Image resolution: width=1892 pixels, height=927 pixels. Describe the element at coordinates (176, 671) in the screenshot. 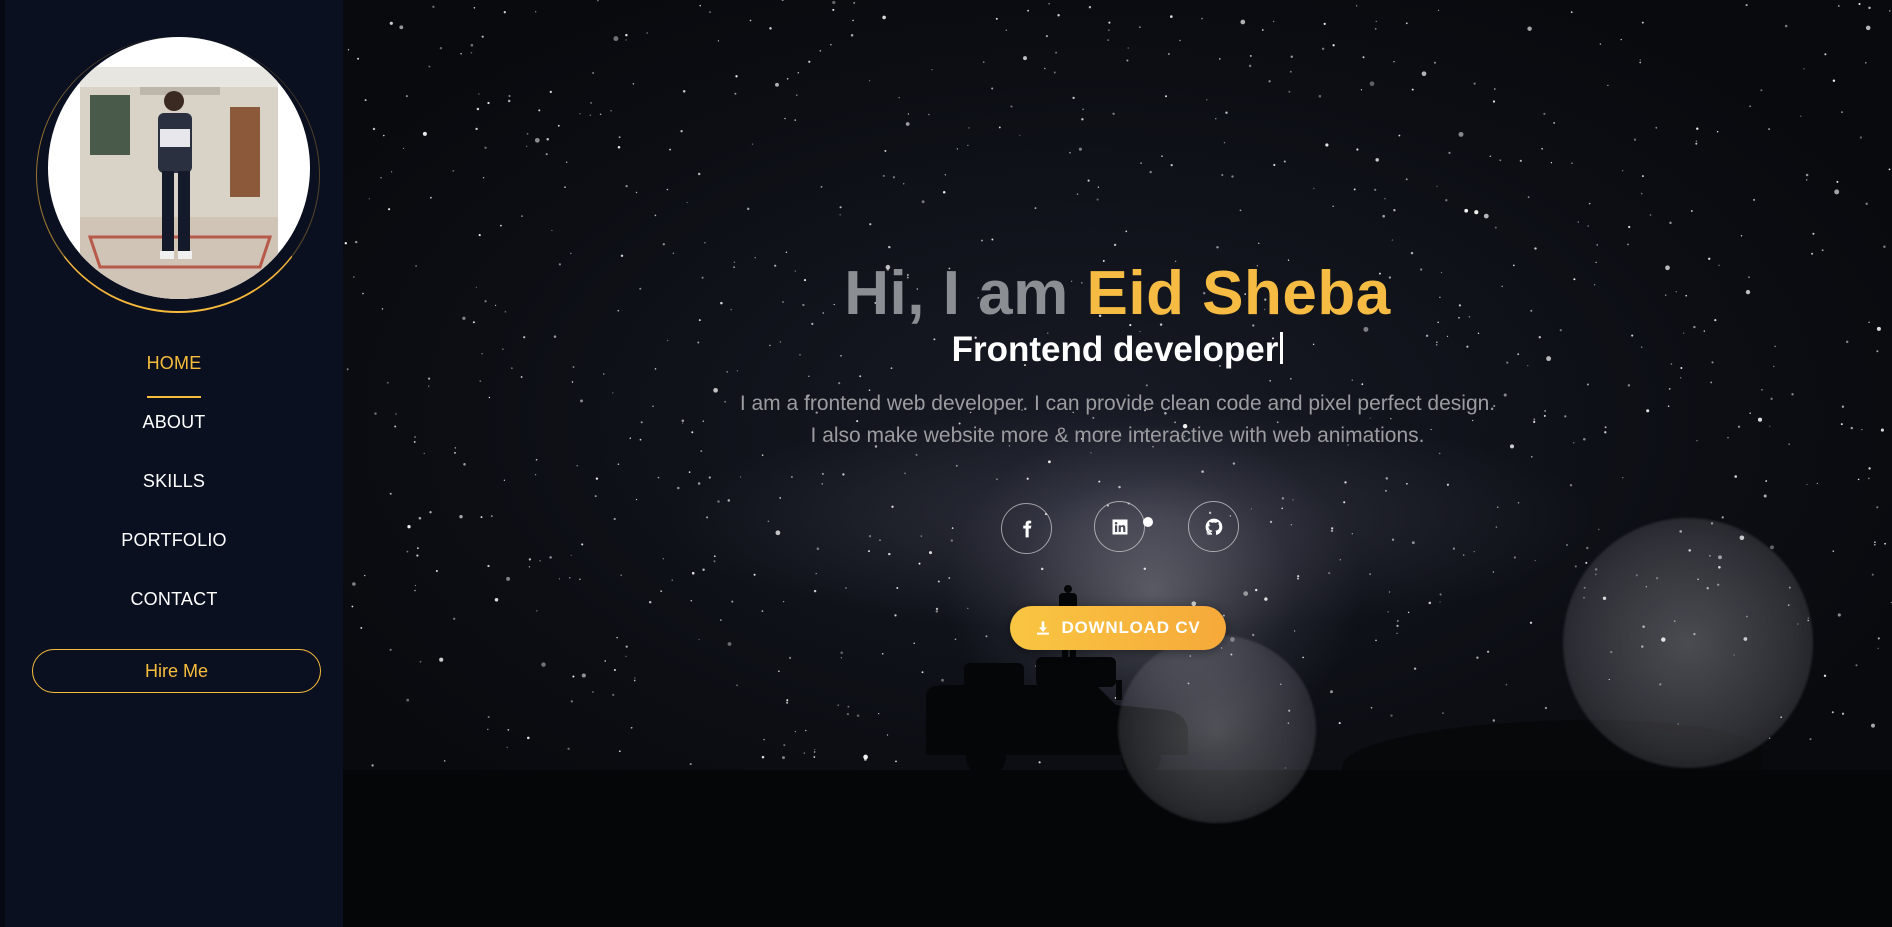

I see `hire-me-button: Hire Me` at that location.